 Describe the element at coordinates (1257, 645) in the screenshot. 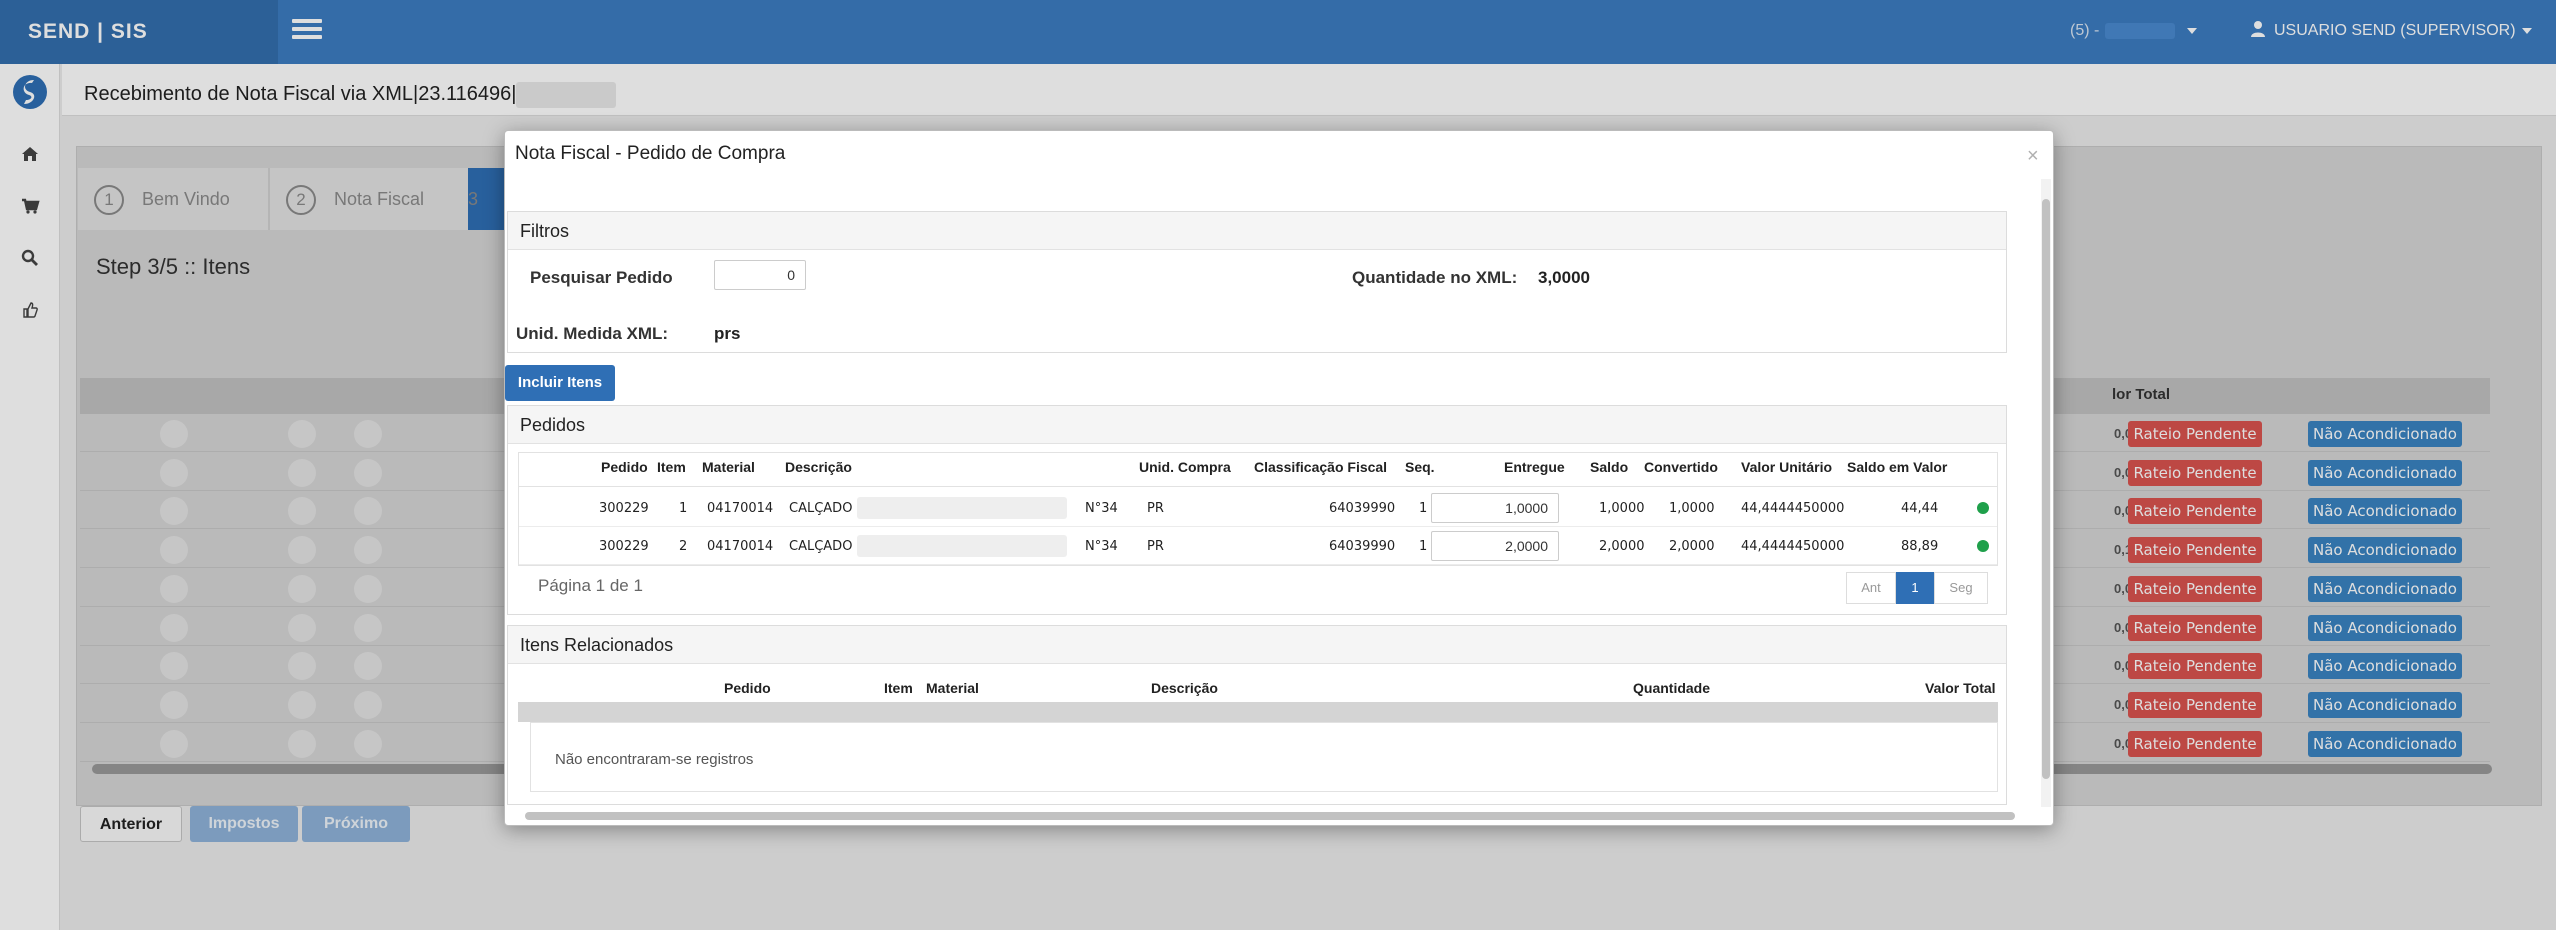

I see `itens-relacionados-heading: Itens Relacionados` at that location.